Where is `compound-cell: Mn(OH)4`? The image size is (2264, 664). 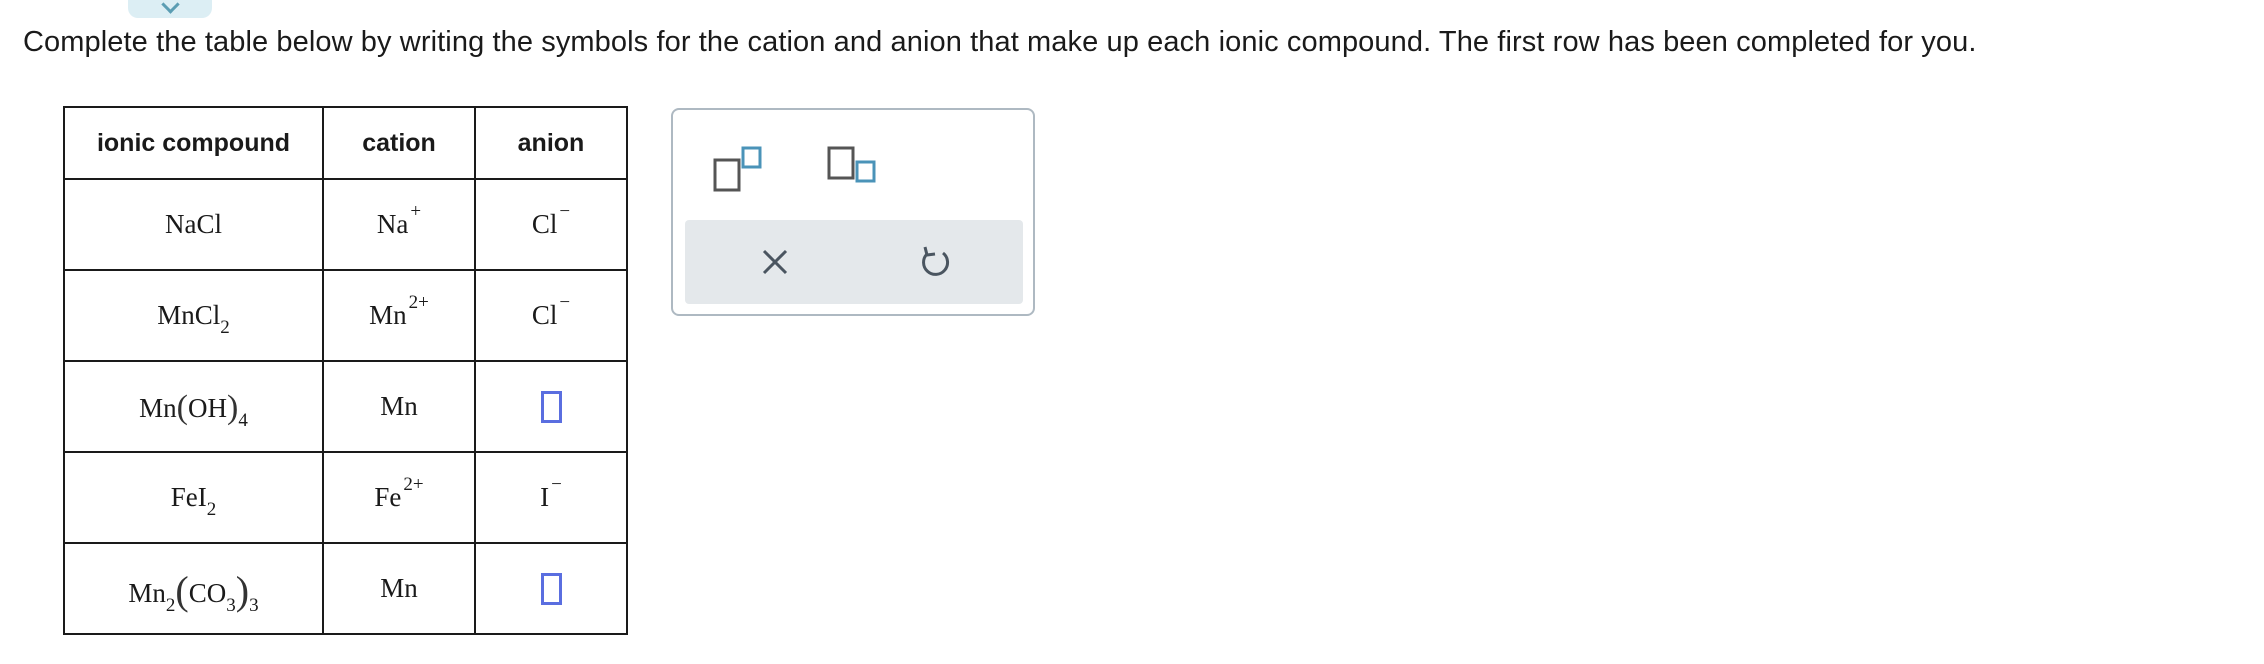 compound-cell: Mn(OH)4 is located at coordinates (193, 406).